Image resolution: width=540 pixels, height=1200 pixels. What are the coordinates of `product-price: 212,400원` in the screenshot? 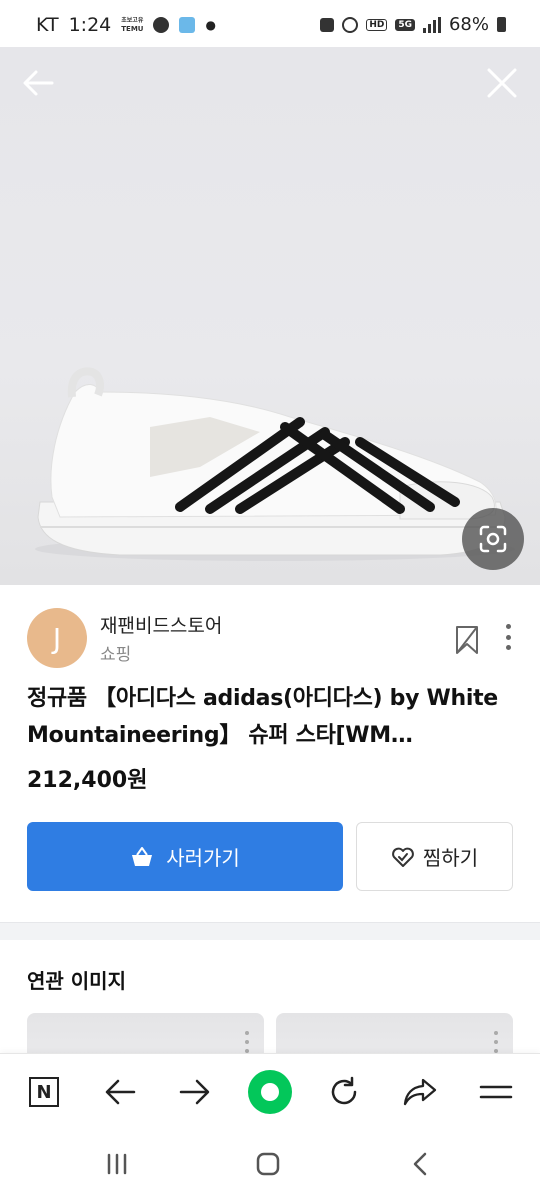 It's located at (87, 780).